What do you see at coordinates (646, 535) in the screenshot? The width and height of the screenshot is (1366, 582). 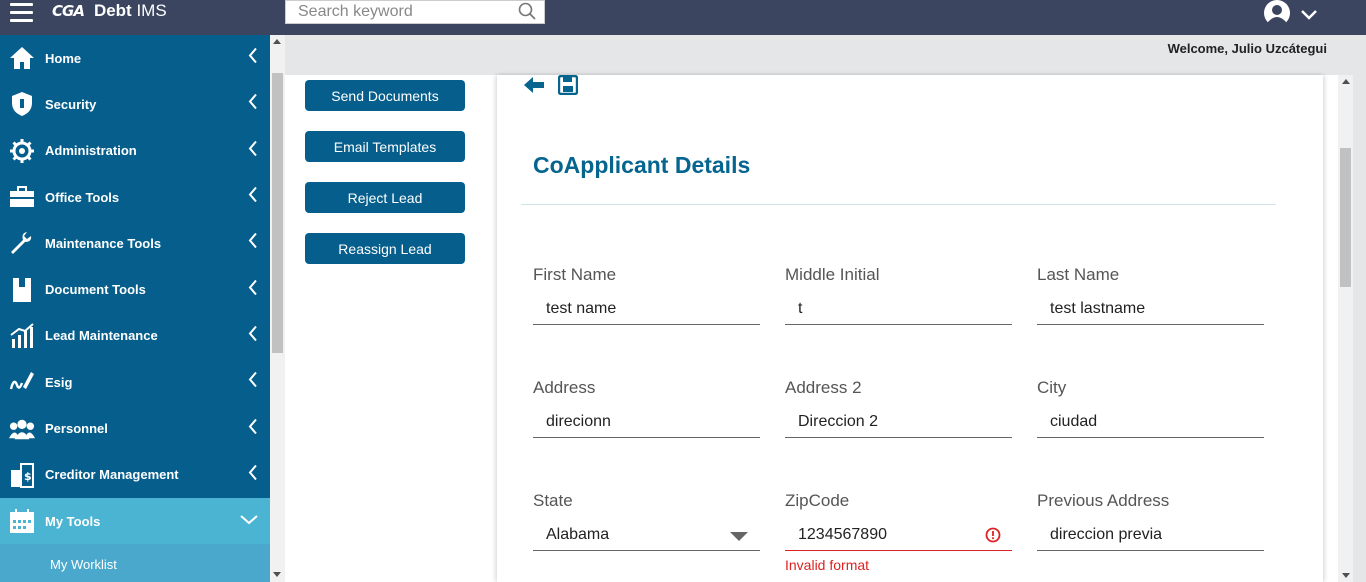 I see `state-select: Alabama` at bounding box center [646, 535].